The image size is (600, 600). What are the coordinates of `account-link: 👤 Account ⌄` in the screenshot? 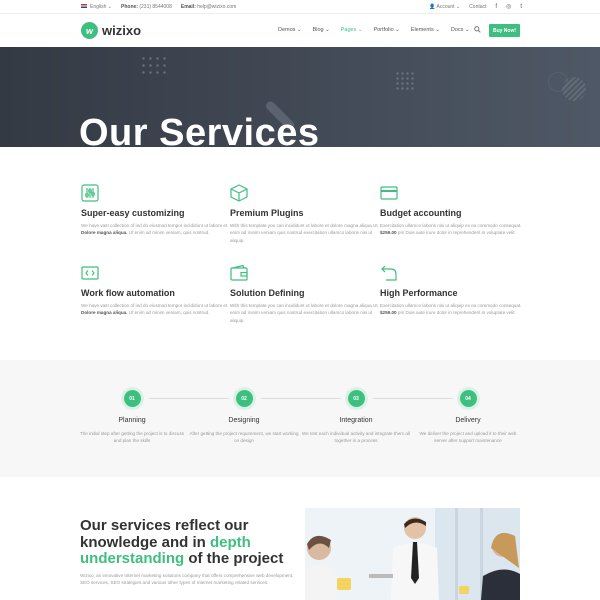 It's located at (444, 7).